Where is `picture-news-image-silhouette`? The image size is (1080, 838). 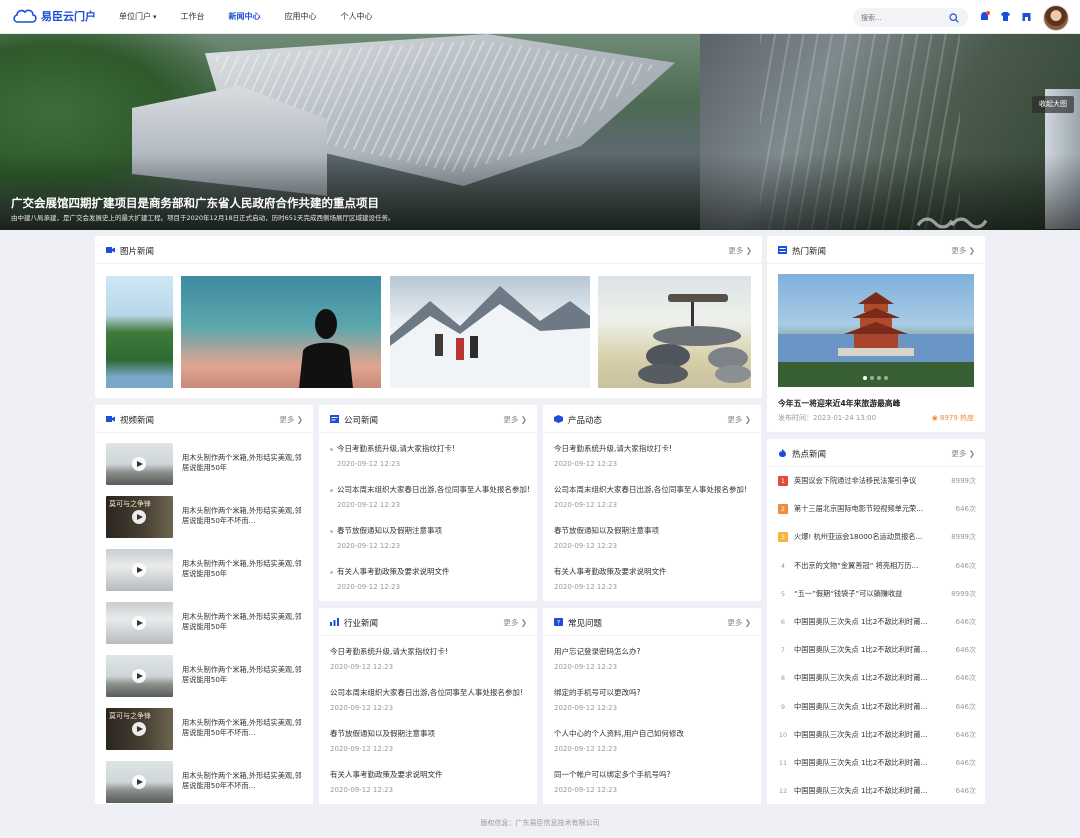
picture-news-image-silhouette is located at coordinates (281, 332).